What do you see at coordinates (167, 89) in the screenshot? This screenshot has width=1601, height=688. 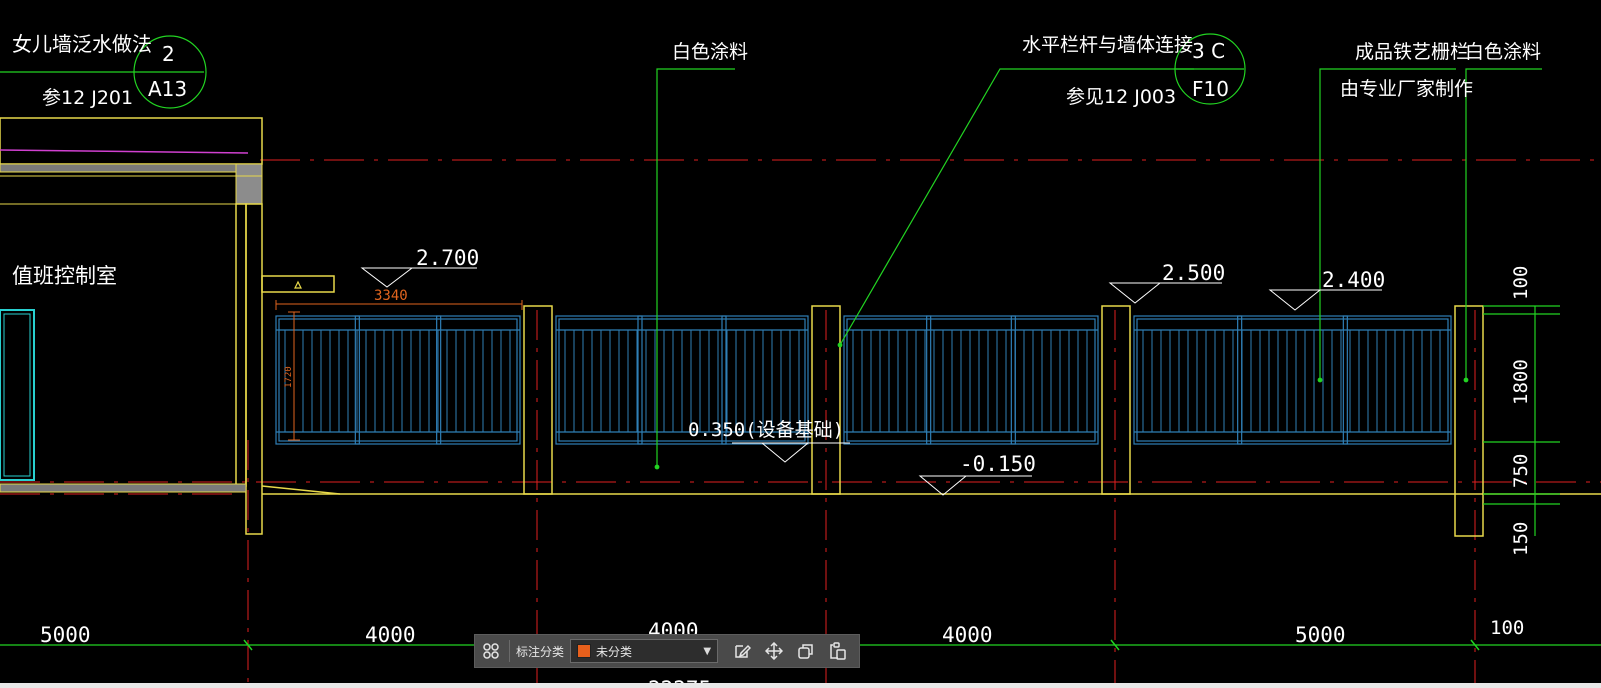 I see `detail-bubble-1-bottom: A13` at bounding box center [167, 89].